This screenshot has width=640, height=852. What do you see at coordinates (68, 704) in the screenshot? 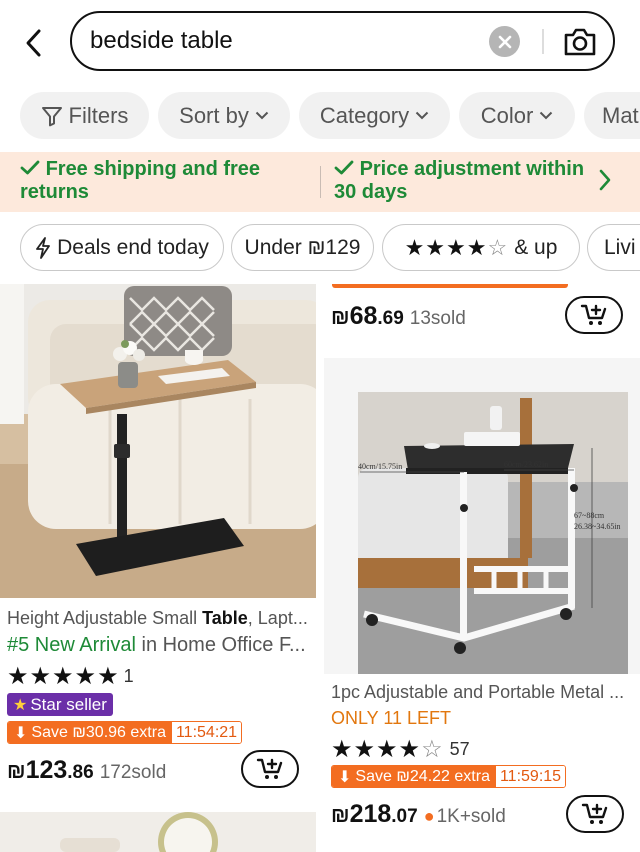
I see `star-seller-label: Star seller` at bounding box center [68, 704].